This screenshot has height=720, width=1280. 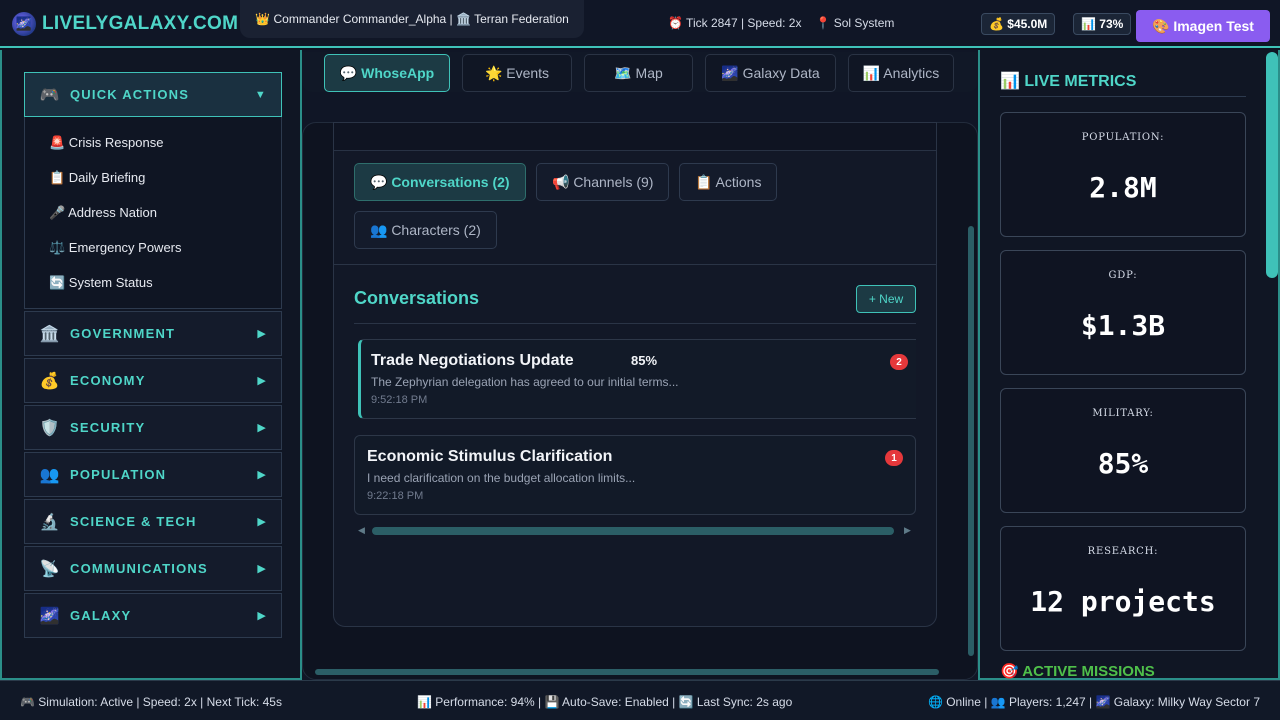 I want to click on metric-card-population: POPULATION: 2.8M, so click(x=1123, y=174).